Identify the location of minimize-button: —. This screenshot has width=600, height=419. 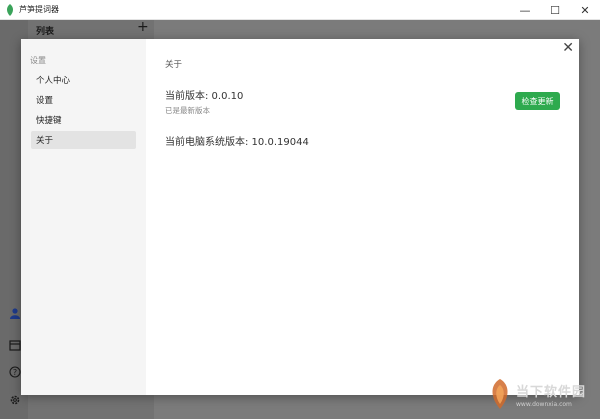
(525, 10).